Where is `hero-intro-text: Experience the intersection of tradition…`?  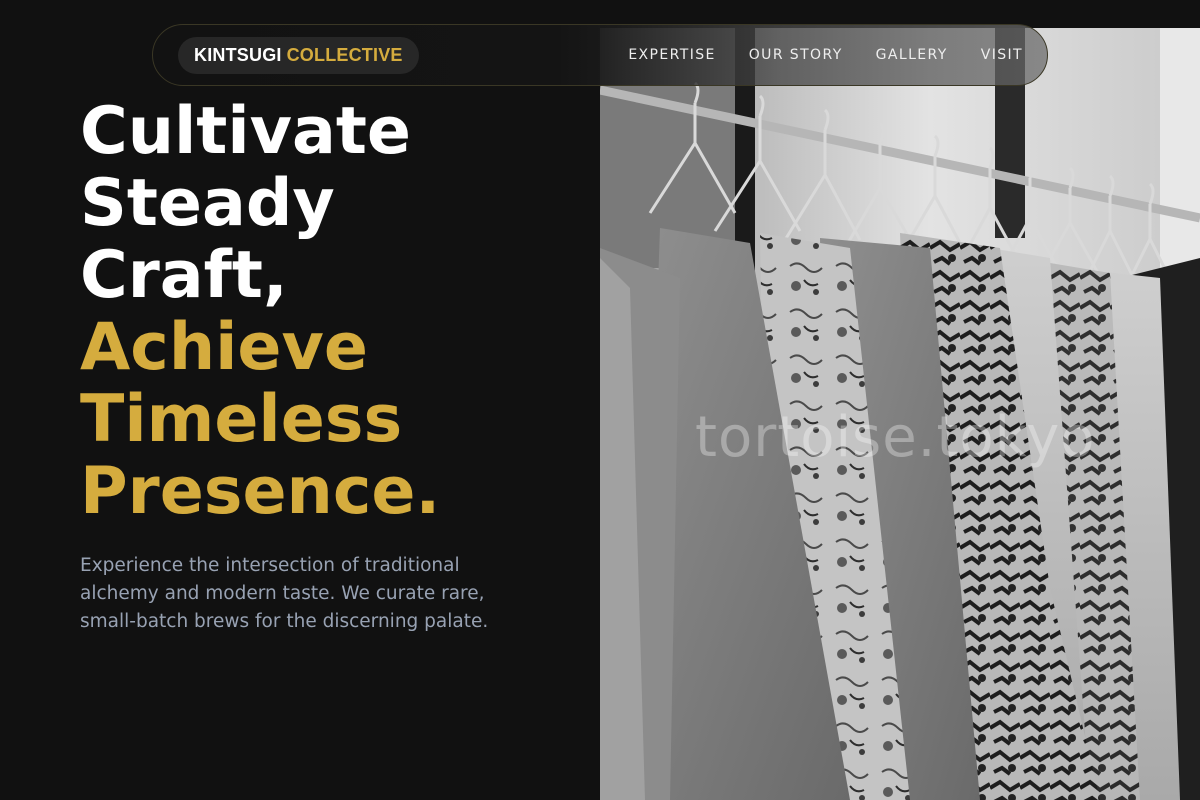
hero-intro-text: Experience the intersection of tradition… is located at coordinates (284, 593).